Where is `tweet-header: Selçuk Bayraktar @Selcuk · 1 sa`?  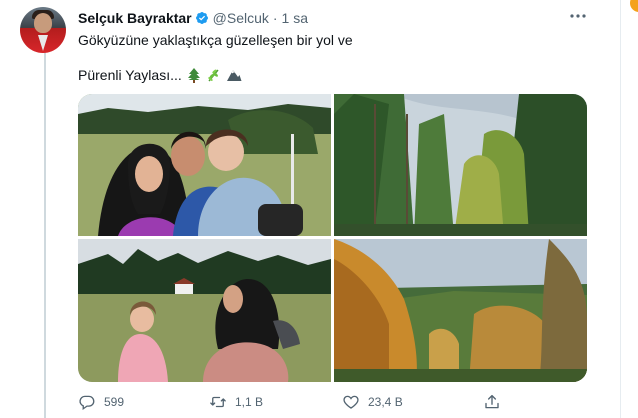 tweet-header: Selçuk Bayraktar @Selcuk · 1 sa is located at coordinates (193, 18).